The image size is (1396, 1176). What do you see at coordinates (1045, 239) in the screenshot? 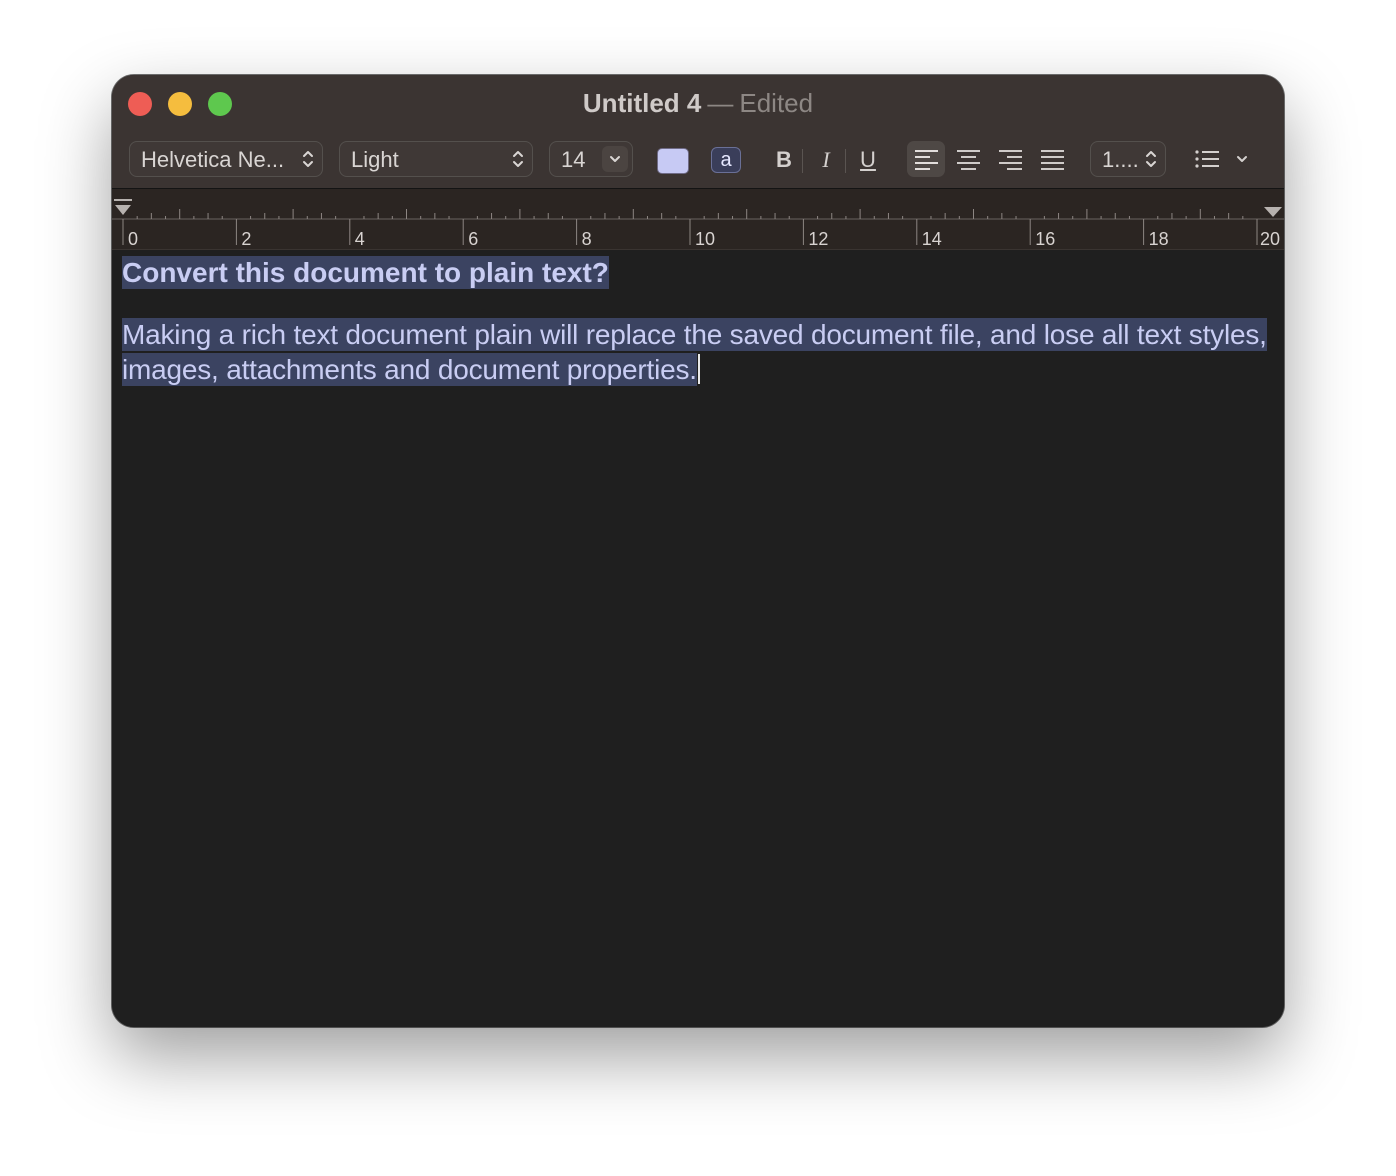
I see `ruler-label: 16` at bounding box center [1045, 239].